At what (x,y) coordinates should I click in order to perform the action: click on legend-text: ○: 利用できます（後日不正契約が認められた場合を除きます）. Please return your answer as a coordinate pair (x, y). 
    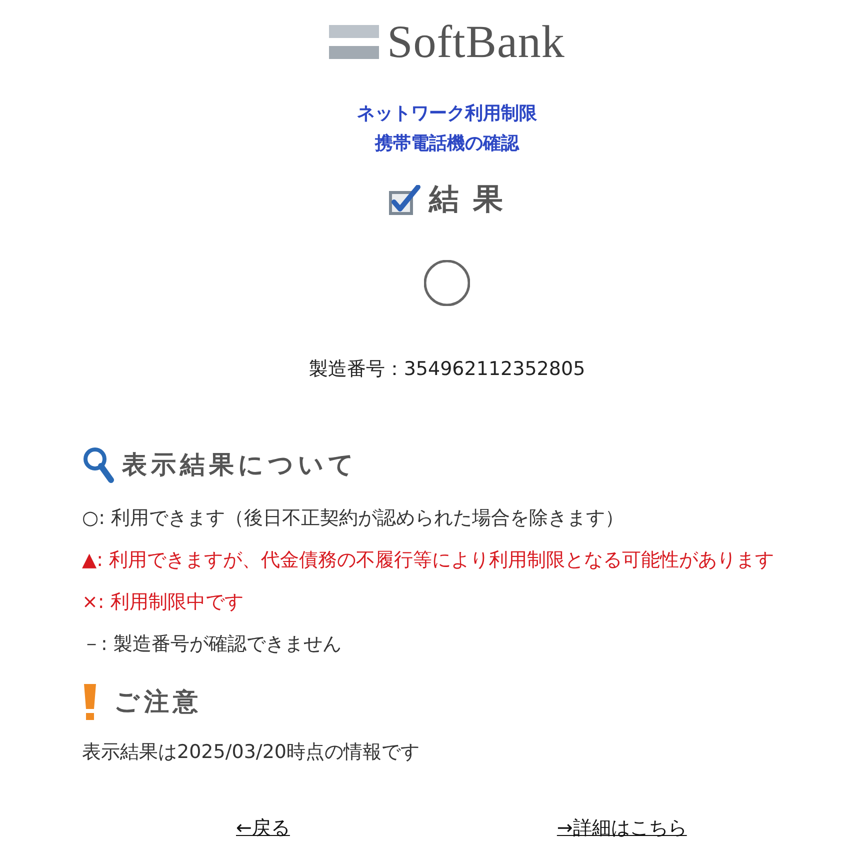
    Looking at the image, I should click on (354, 518).